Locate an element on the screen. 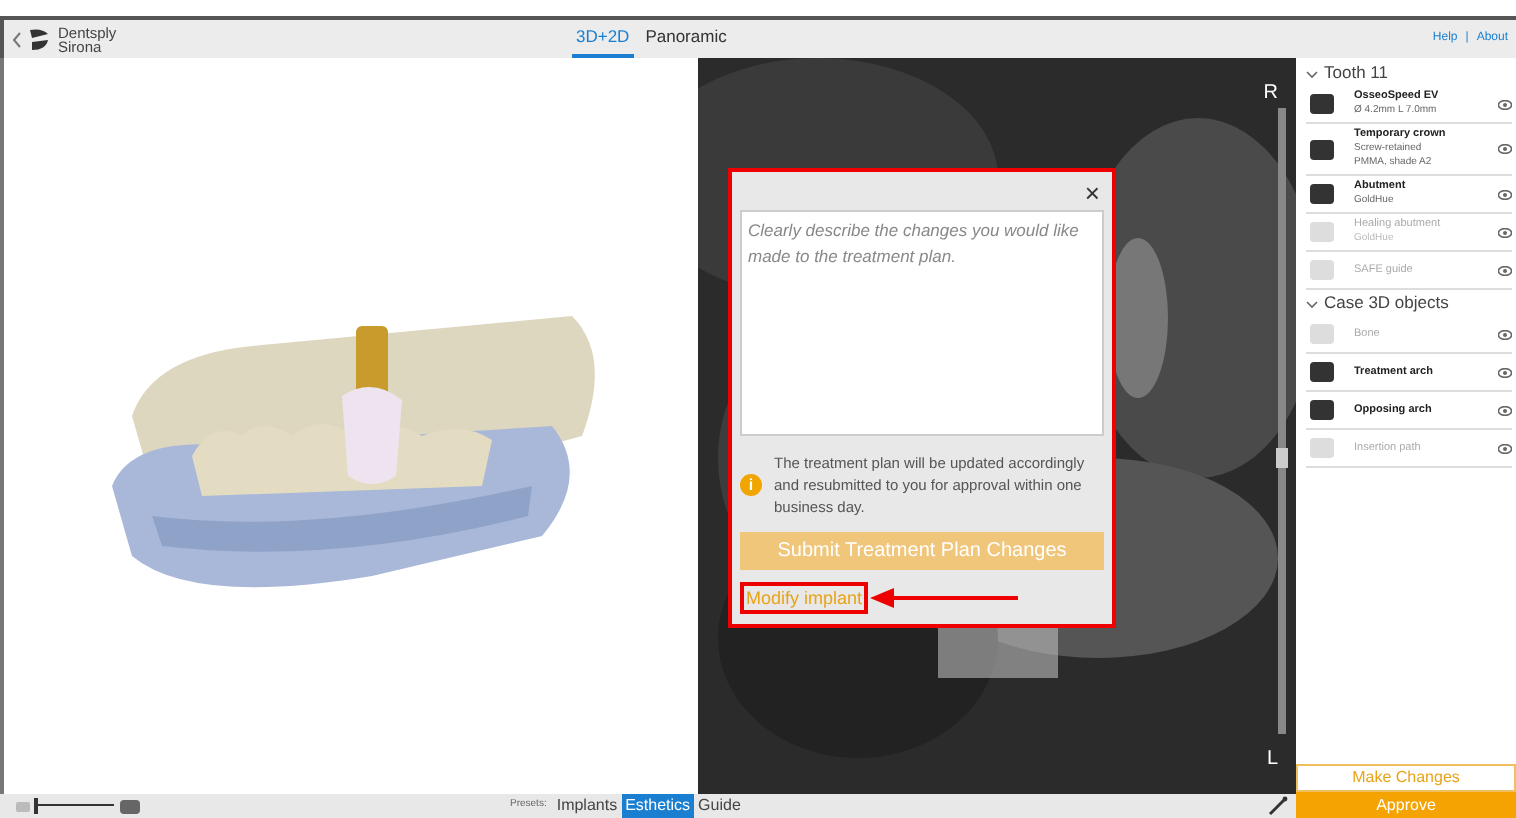 This screenshot has height=818, width=1516. info-icon: i is located at coordinates (751, 485).